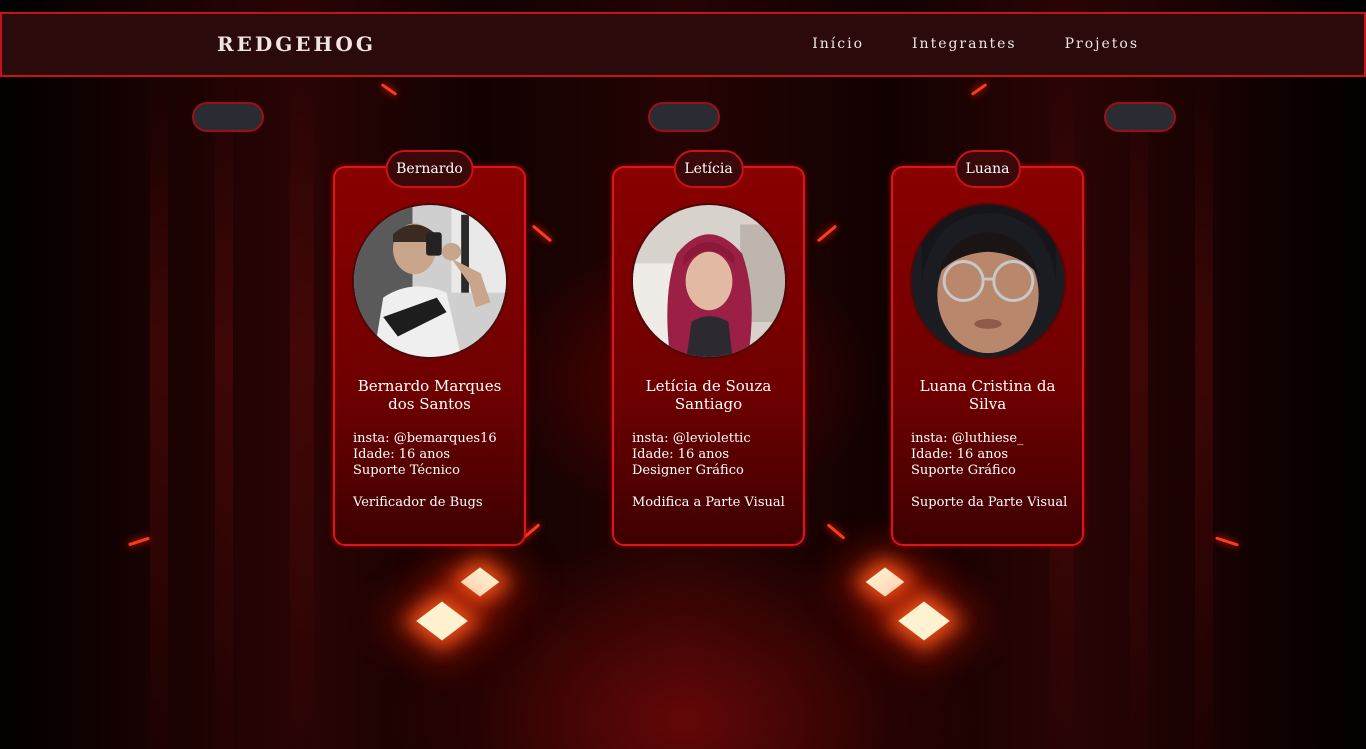 This screenshot has width=1366, height=749. Describe the element at coordinates (406, 470) in the screenshot. I see `member-role: Suporte Técnico` at that location.